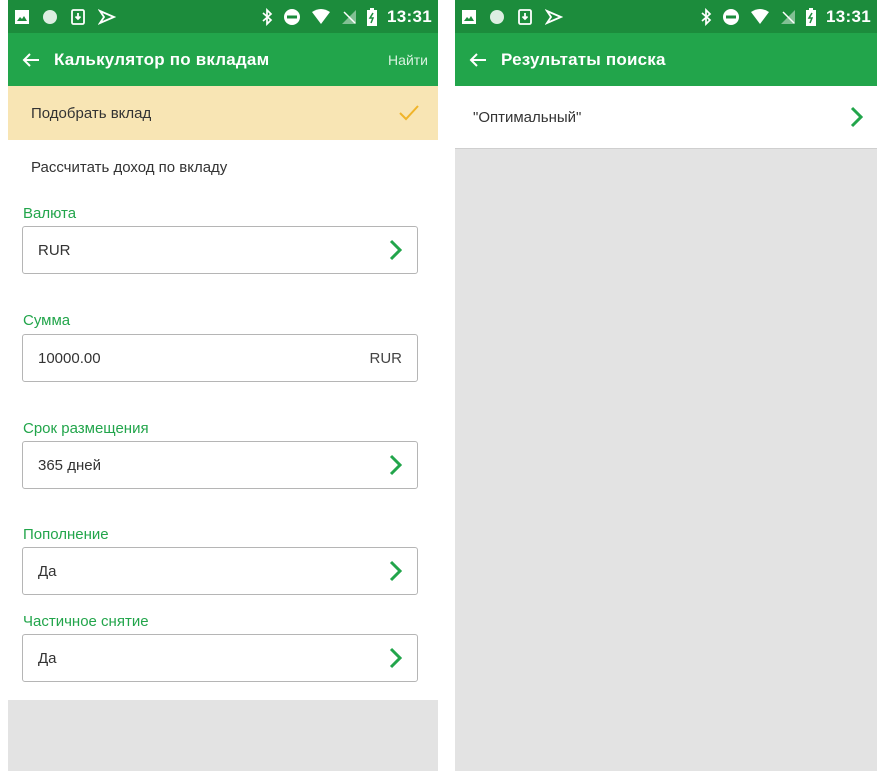 The image size is (877, 771). What do you see at coordinates (220, 658) in the screenshot?
I see `withdrawal-select: Да` at bounding box center [220, 658].